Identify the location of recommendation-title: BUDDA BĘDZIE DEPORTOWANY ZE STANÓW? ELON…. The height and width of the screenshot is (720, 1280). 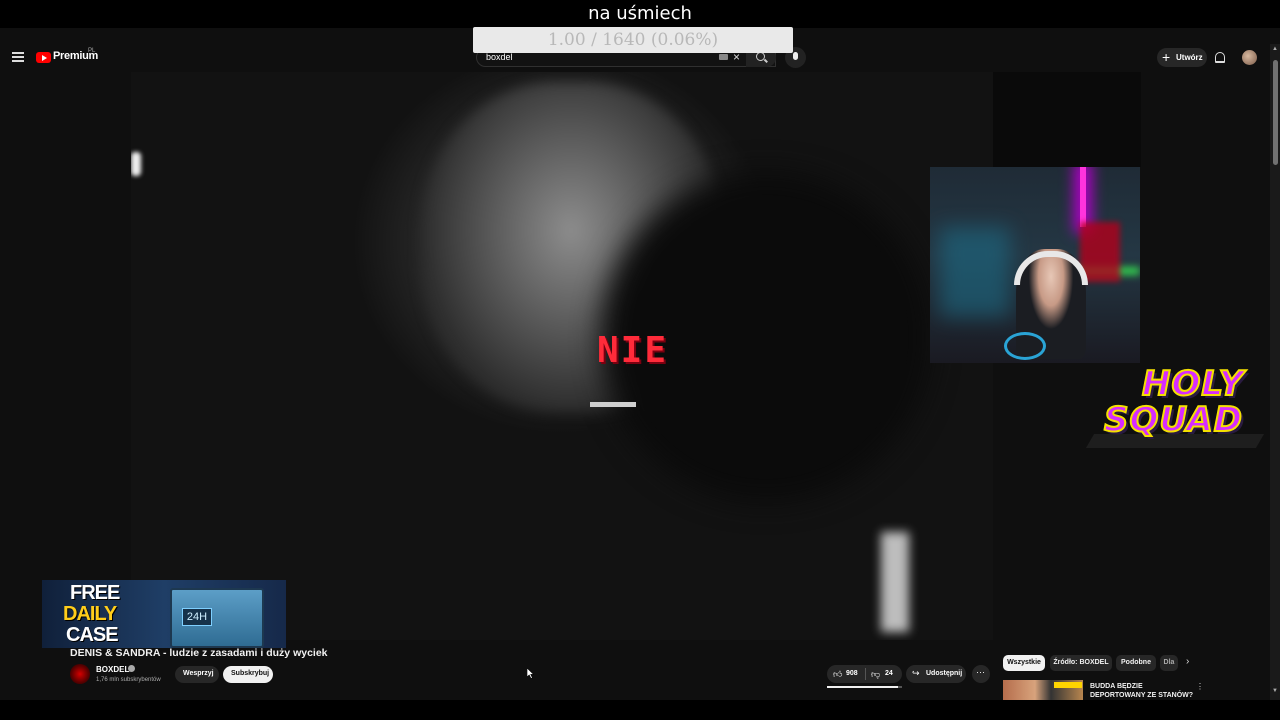
(1142, 691).